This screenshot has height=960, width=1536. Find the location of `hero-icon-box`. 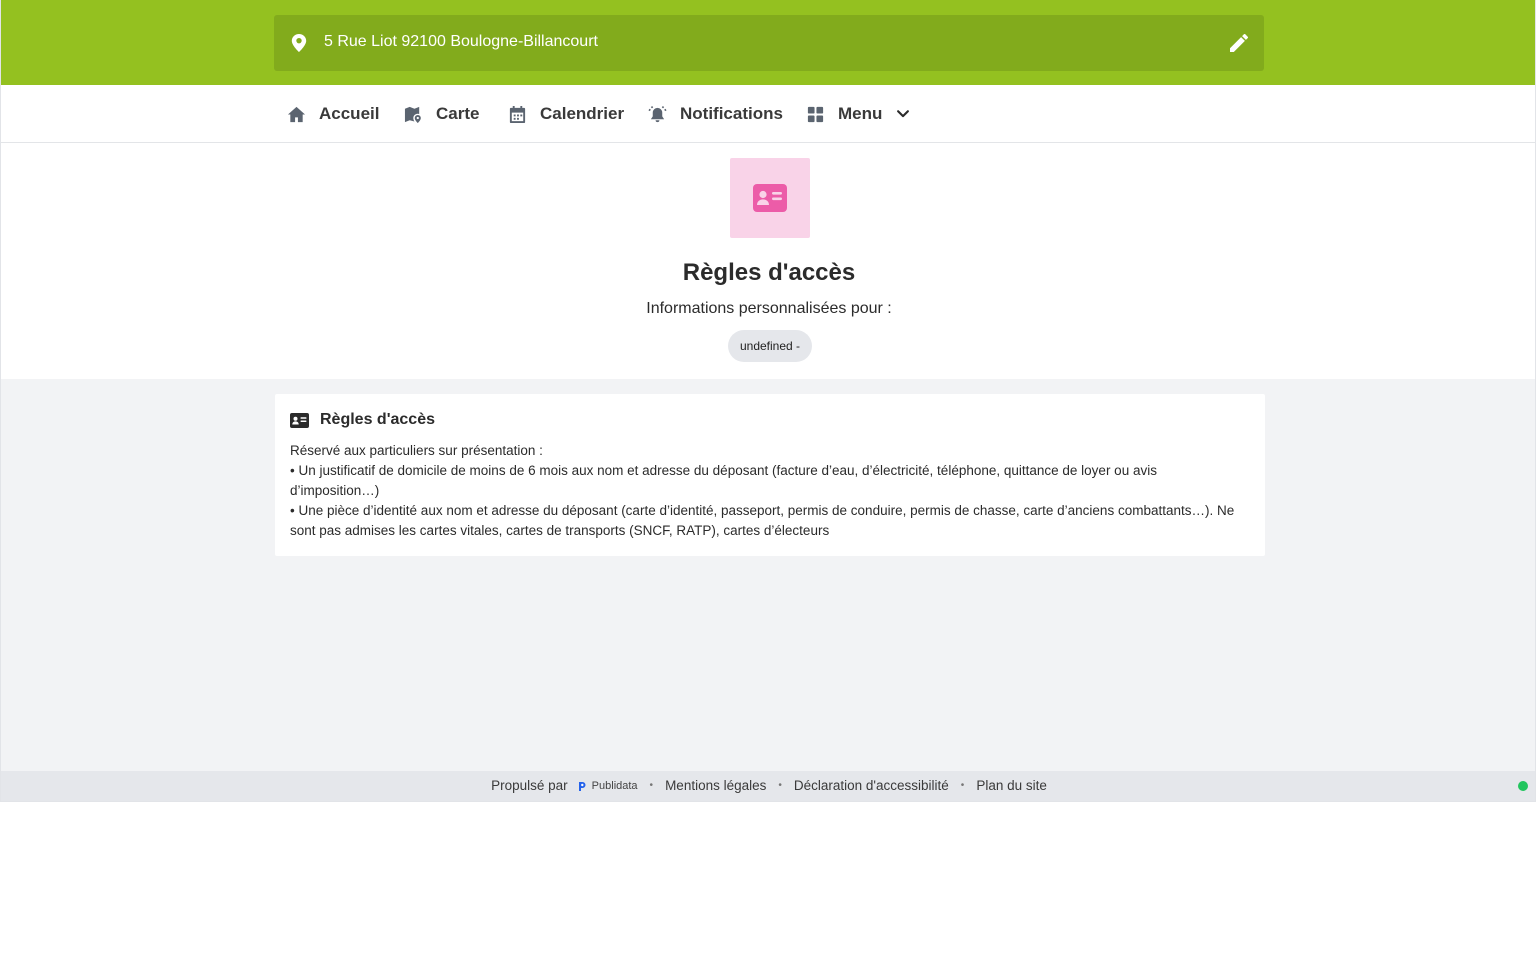

hero-icon-box is located at coordinates (770, 198).